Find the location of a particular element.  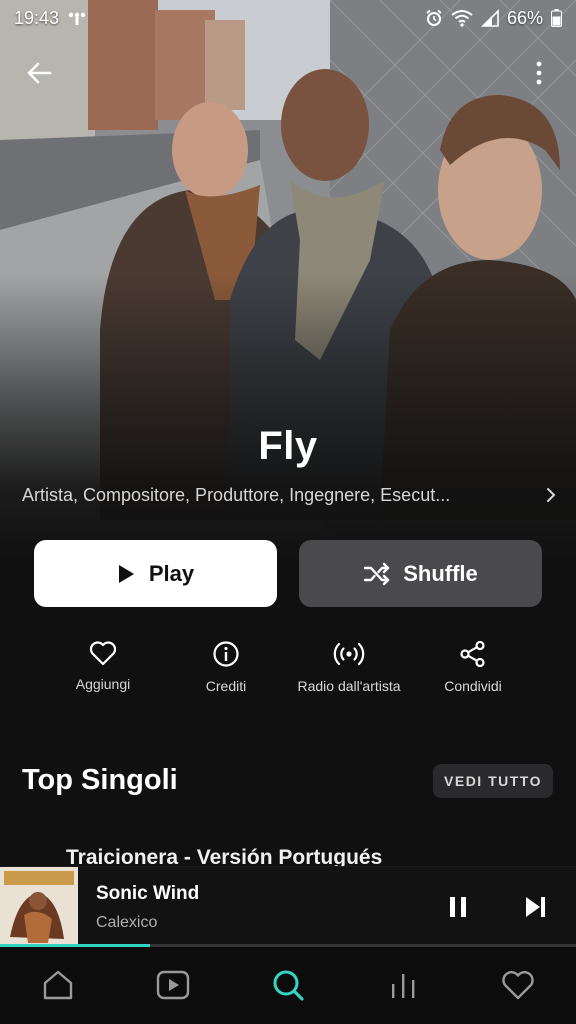

status-time: 19:43 is located at coordinates (37, 17).